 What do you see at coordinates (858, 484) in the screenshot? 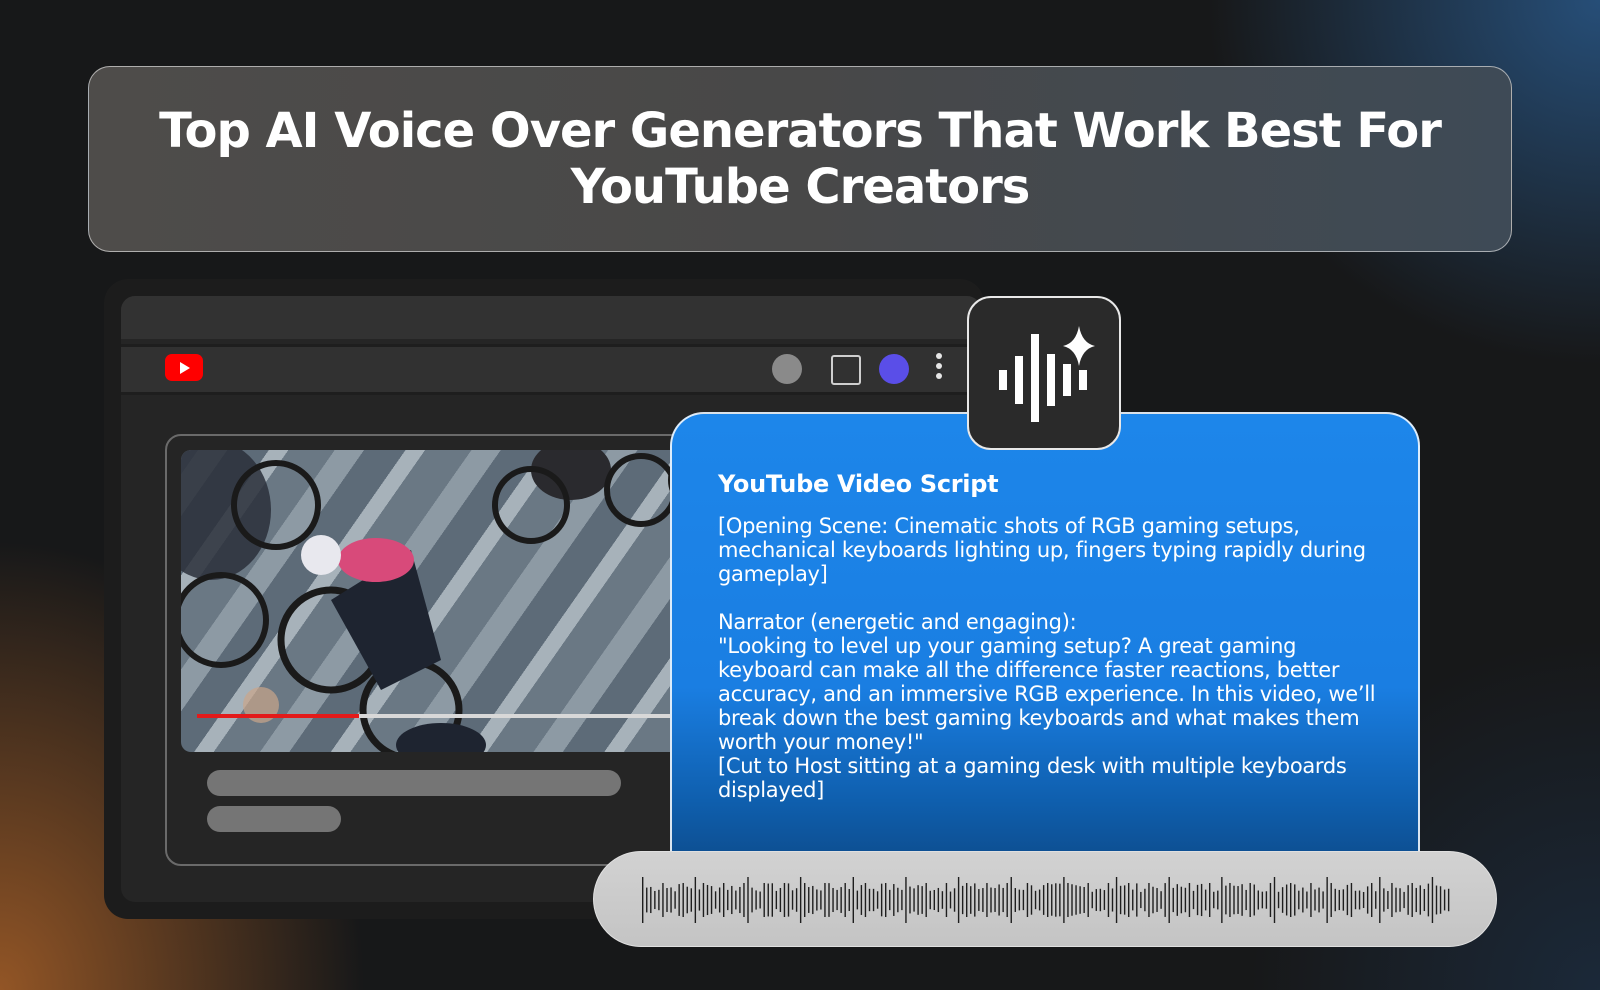
I see `script-title: YouTube Video Script` at bounding box center [858, 484].